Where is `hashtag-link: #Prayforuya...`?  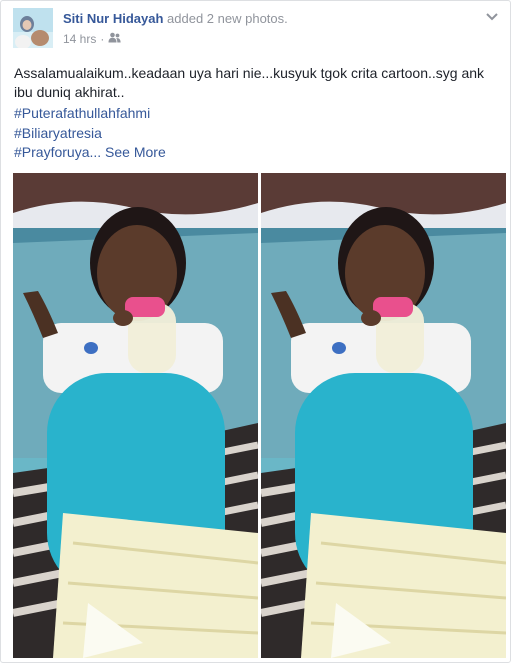
hashtag-link: #Prayforuya... is located at coordinates (57, 152).